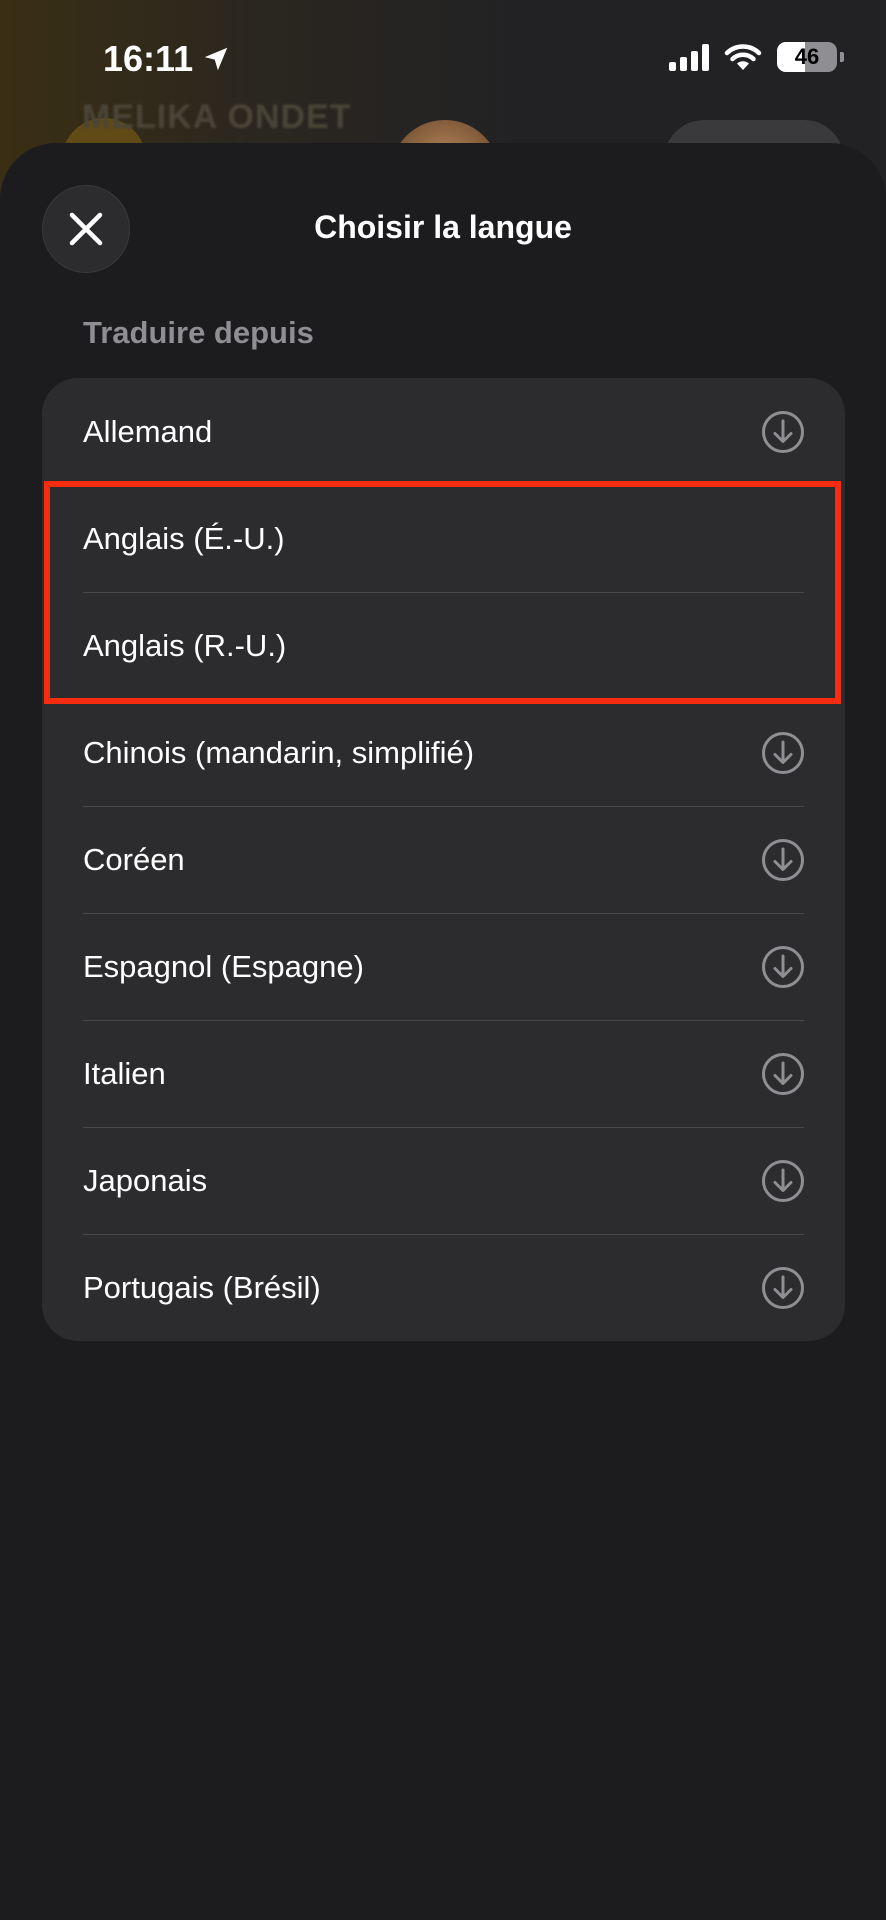  What do you see at coordinates (202, 1287) in the screenshot?
I see `language-label: Portugais (Brésil)` at bounding box center [202, 1287].